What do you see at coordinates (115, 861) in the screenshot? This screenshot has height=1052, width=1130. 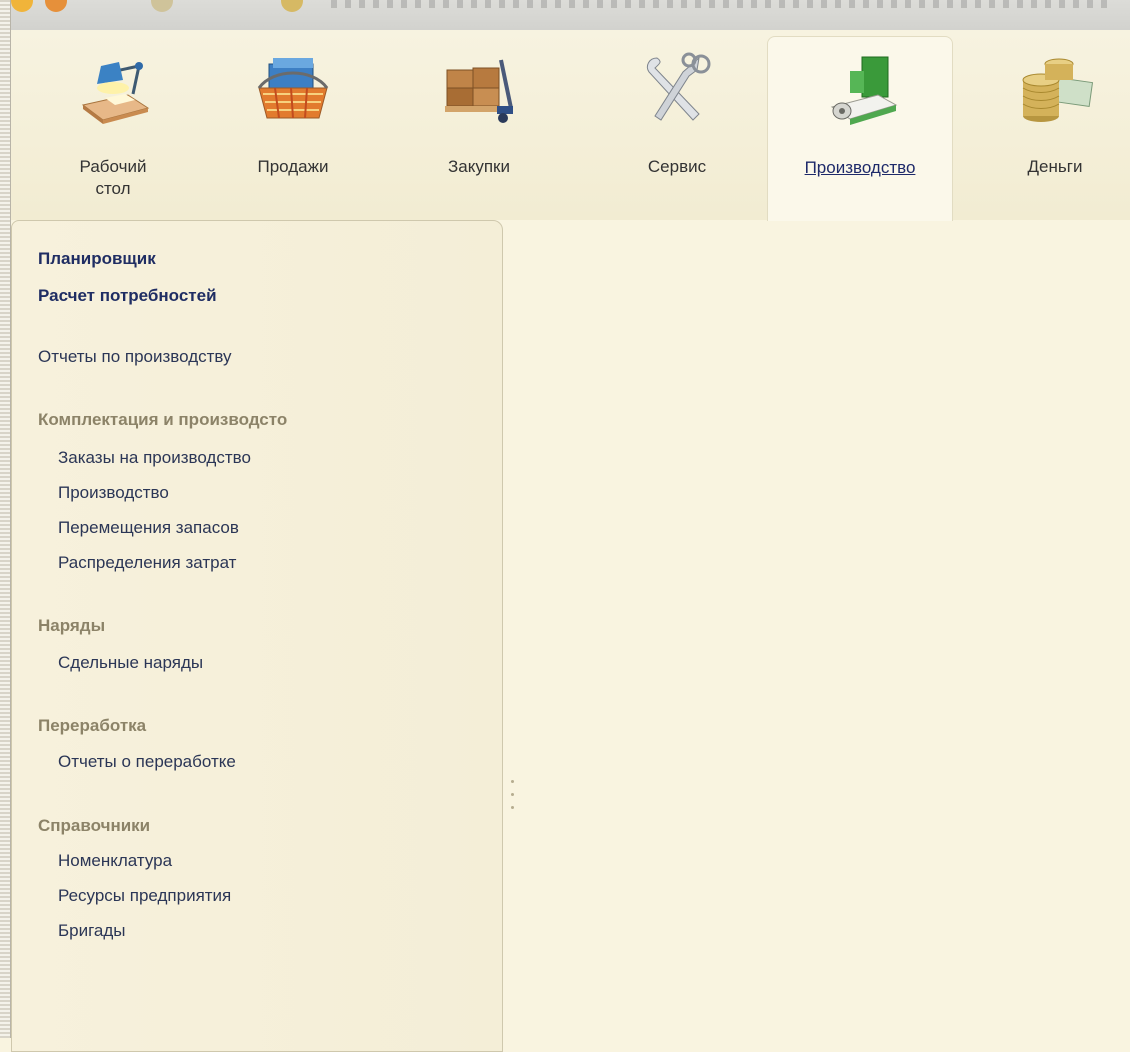 I see `link-nomenclature: Номенклатура` at bounding box center [115, 861].